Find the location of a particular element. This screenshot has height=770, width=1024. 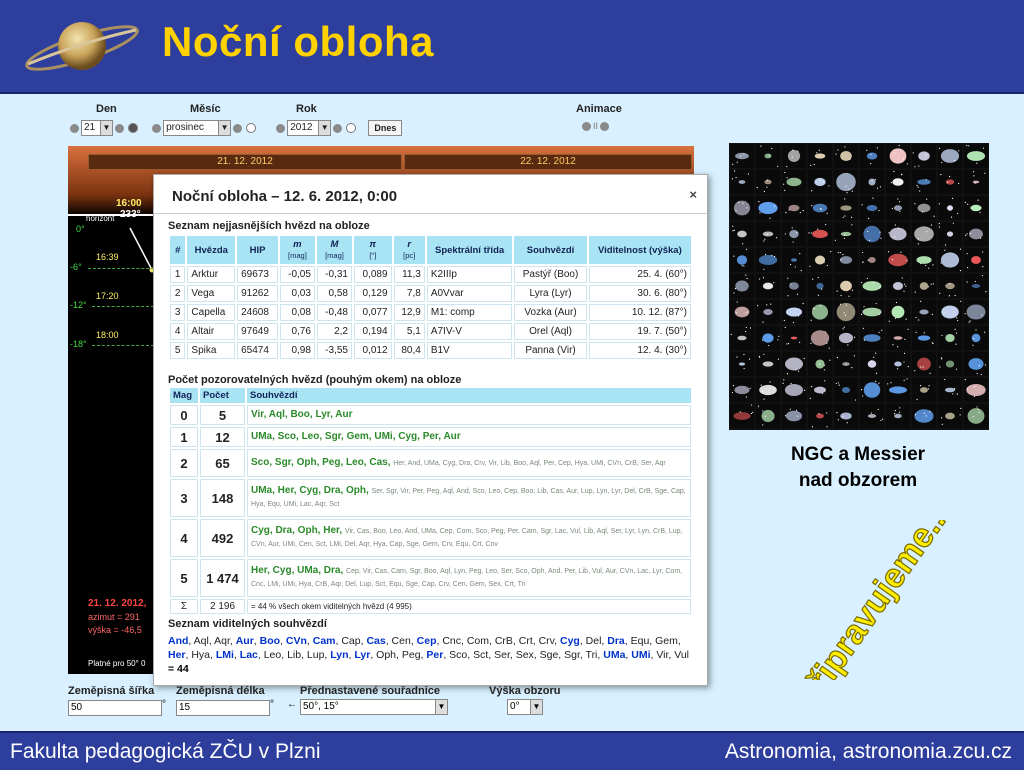

year-prev-icon is located at coordinates (281, 128).